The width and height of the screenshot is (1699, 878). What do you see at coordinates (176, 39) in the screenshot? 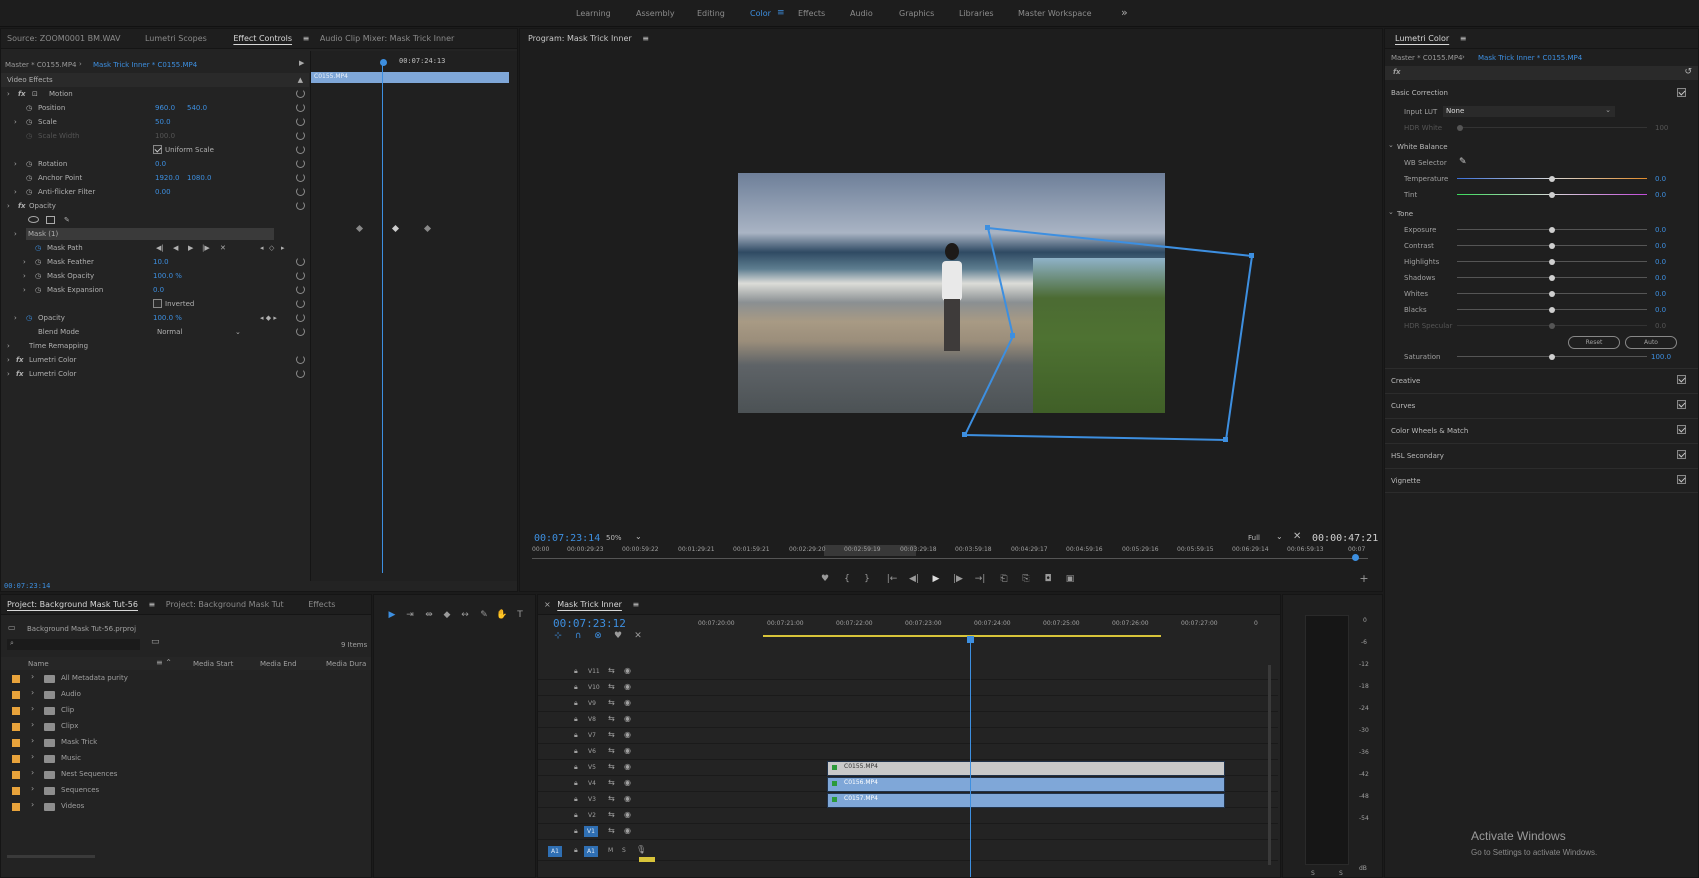
I see `tab-lumetri-scopes: Lumetri Scopes` at bounding box center [176, 39].